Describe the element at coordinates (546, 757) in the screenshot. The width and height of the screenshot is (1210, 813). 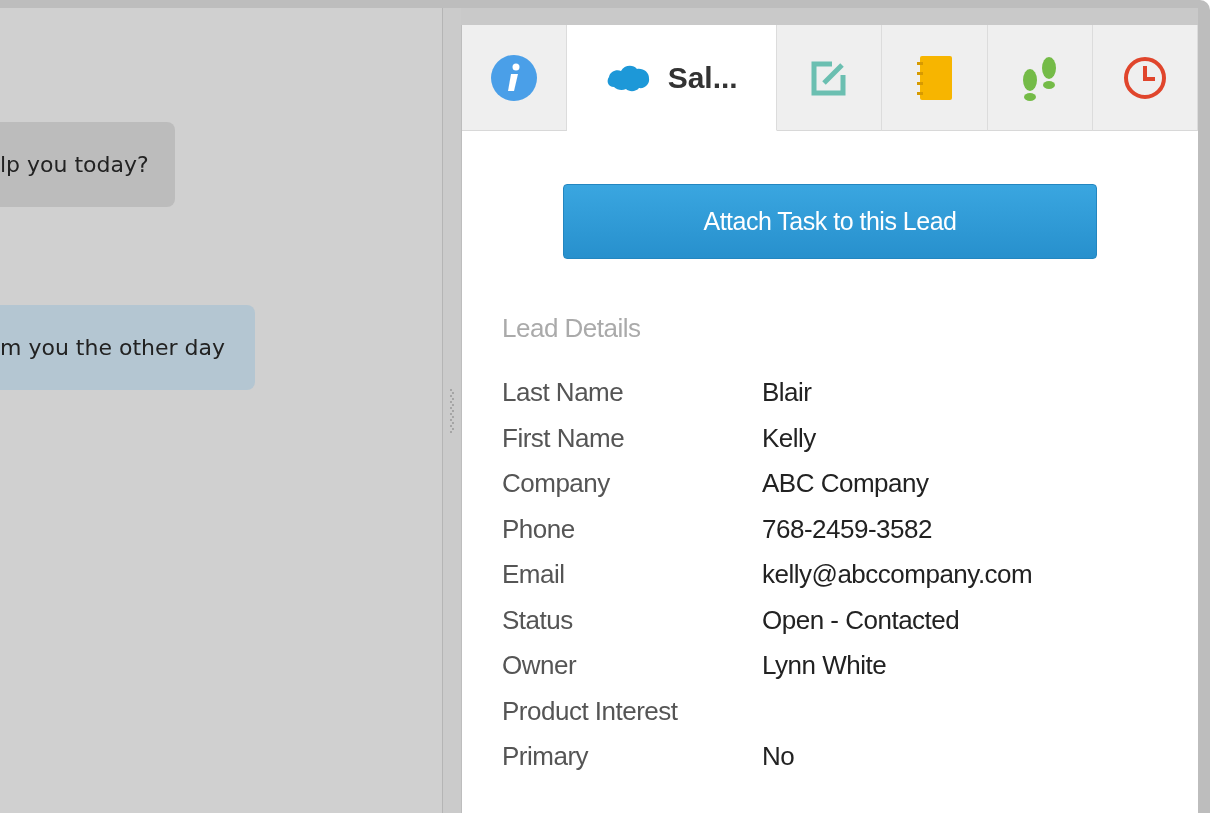
I see `field-label: Primary` at that location.